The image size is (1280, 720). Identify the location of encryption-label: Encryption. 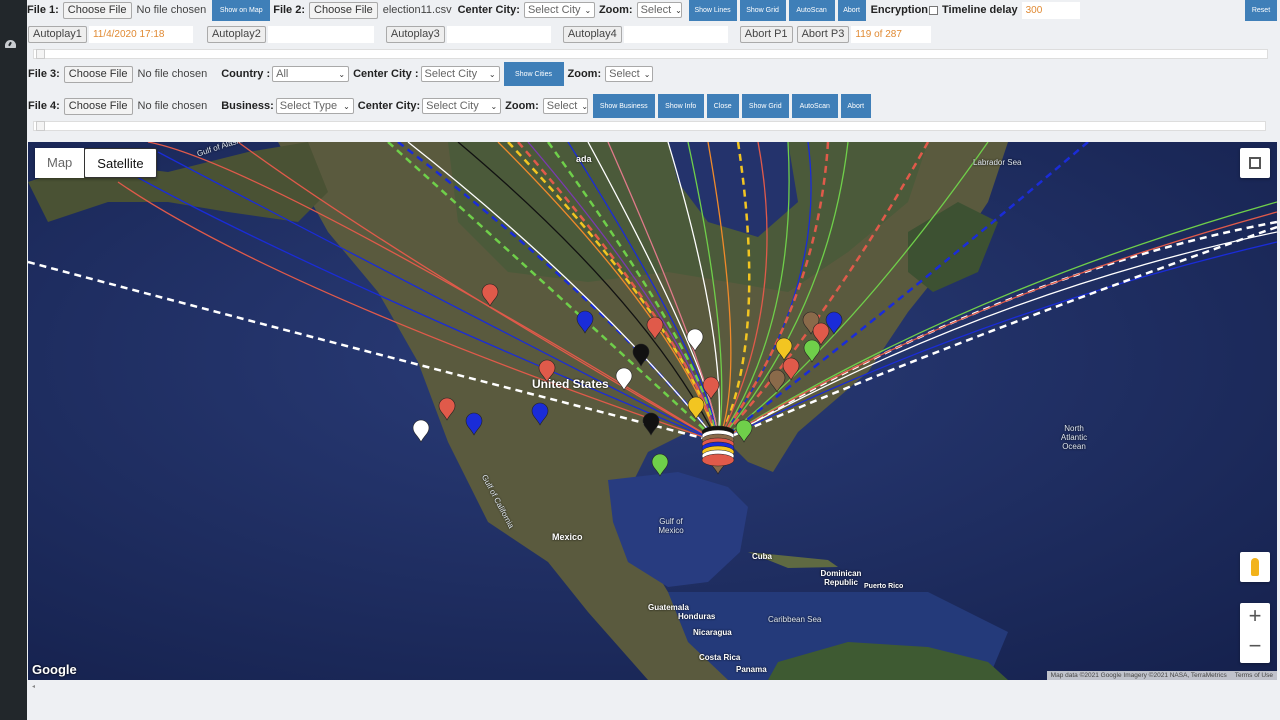
(899, 10).